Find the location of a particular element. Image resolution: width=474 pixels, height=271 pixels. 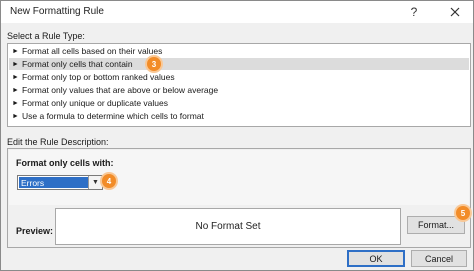

preview-text: No Format Set is located at coordinates (228, 226).